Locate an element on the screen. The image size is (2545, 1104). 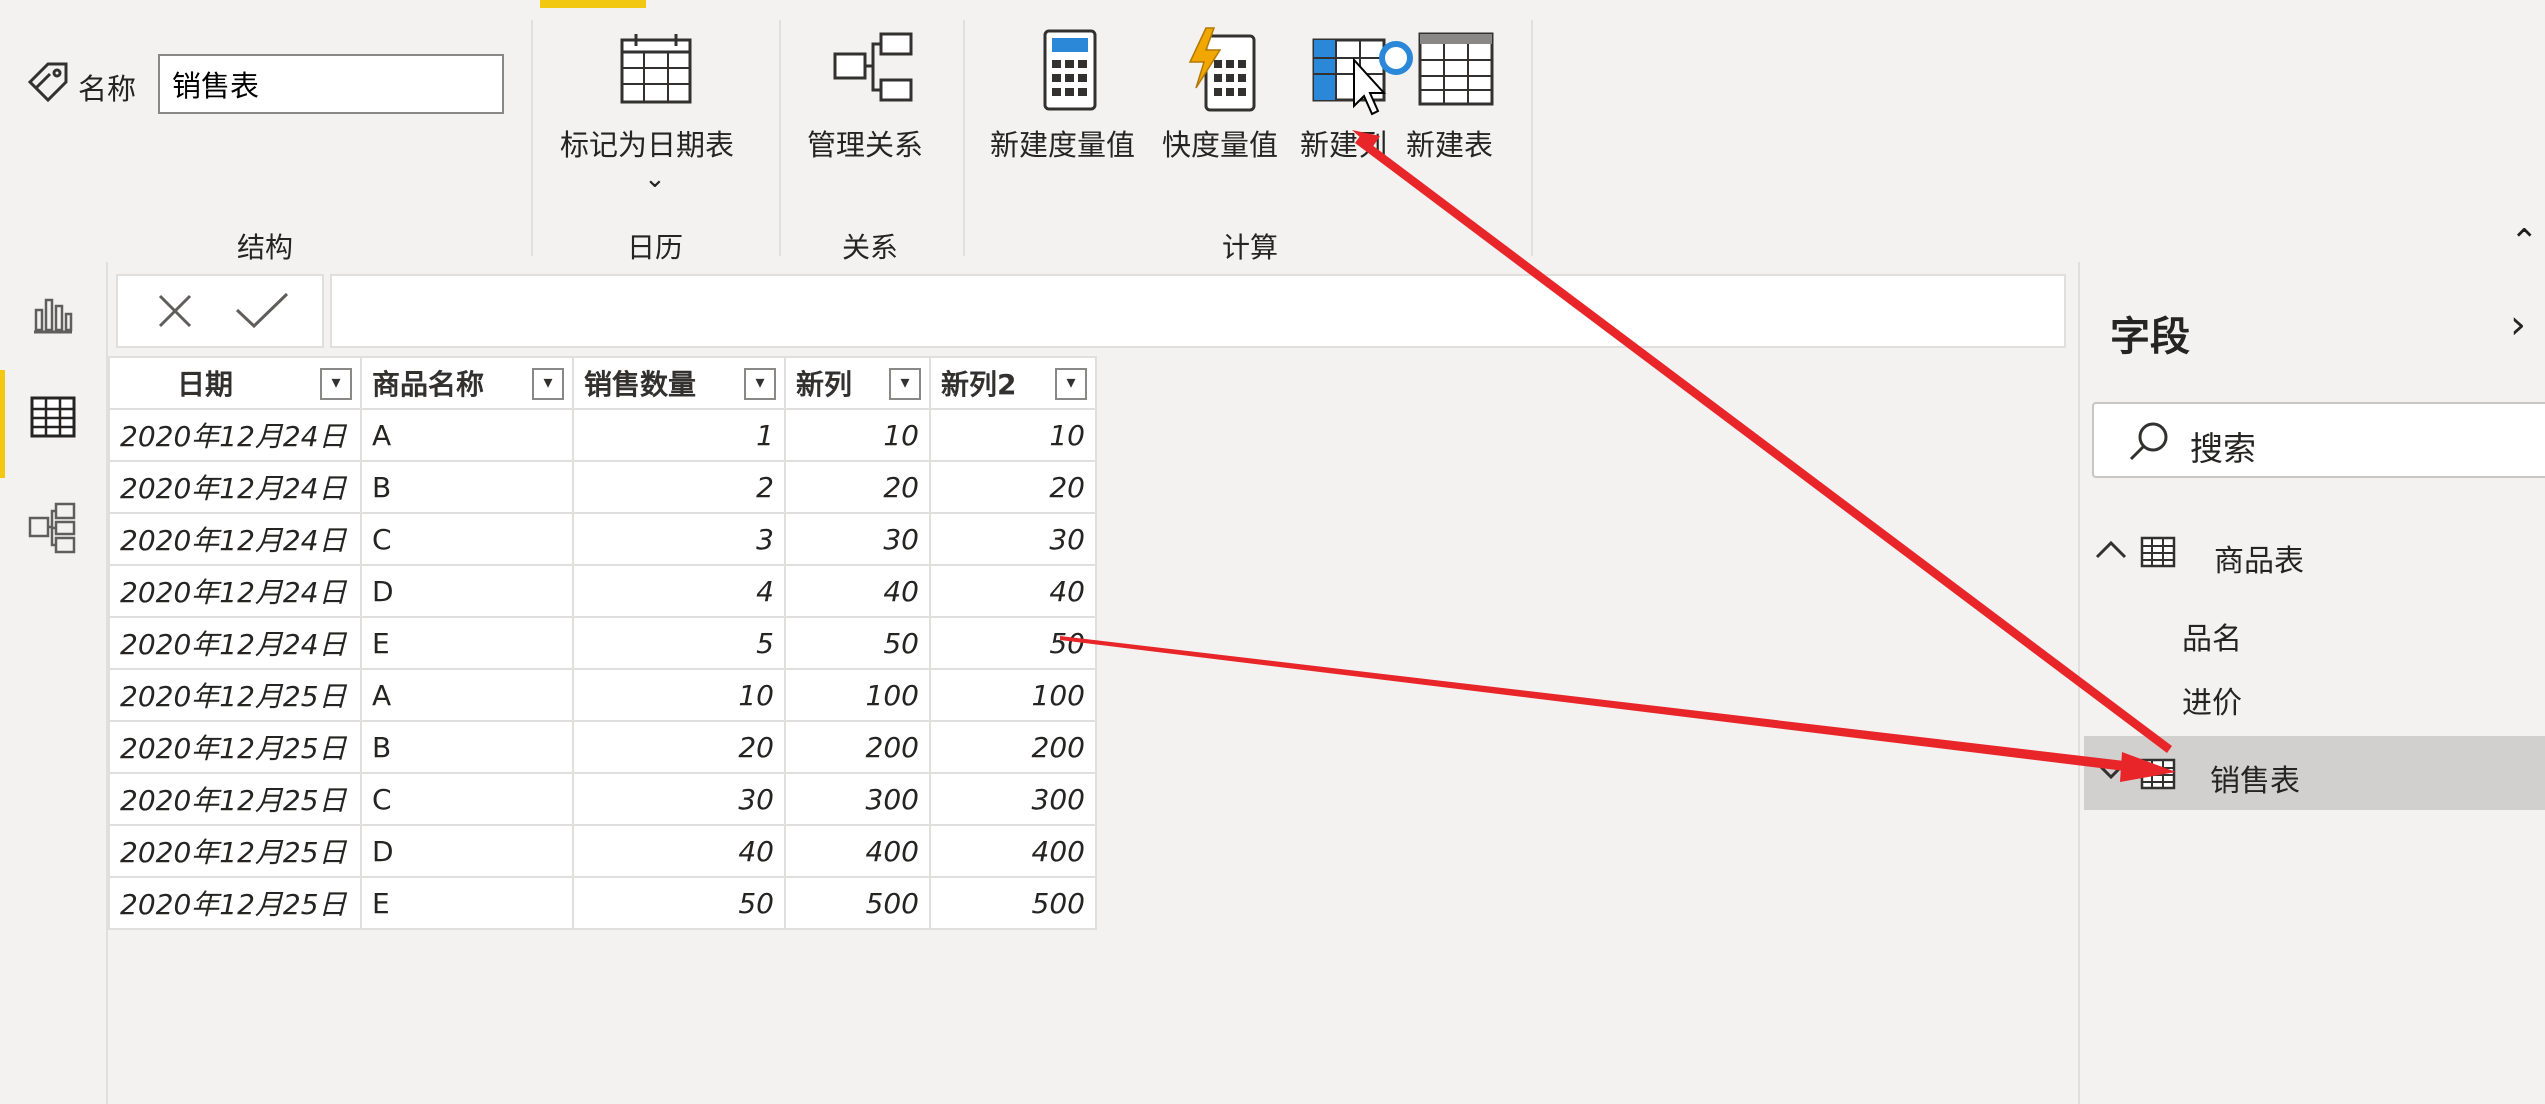
new-column-button: 新建列 is located at coordinates (1356, 95).